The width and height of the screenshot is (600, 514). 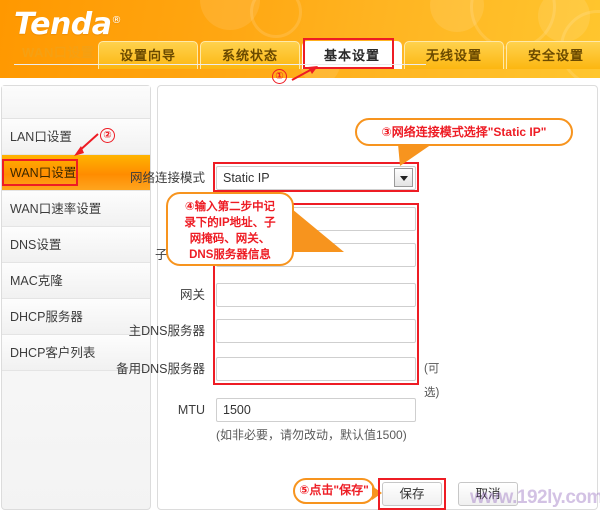 What do you see at coordinates (415, 155) in the screenshot?
I see `step-3-pointer-icon` at bounding box center [415, 155].